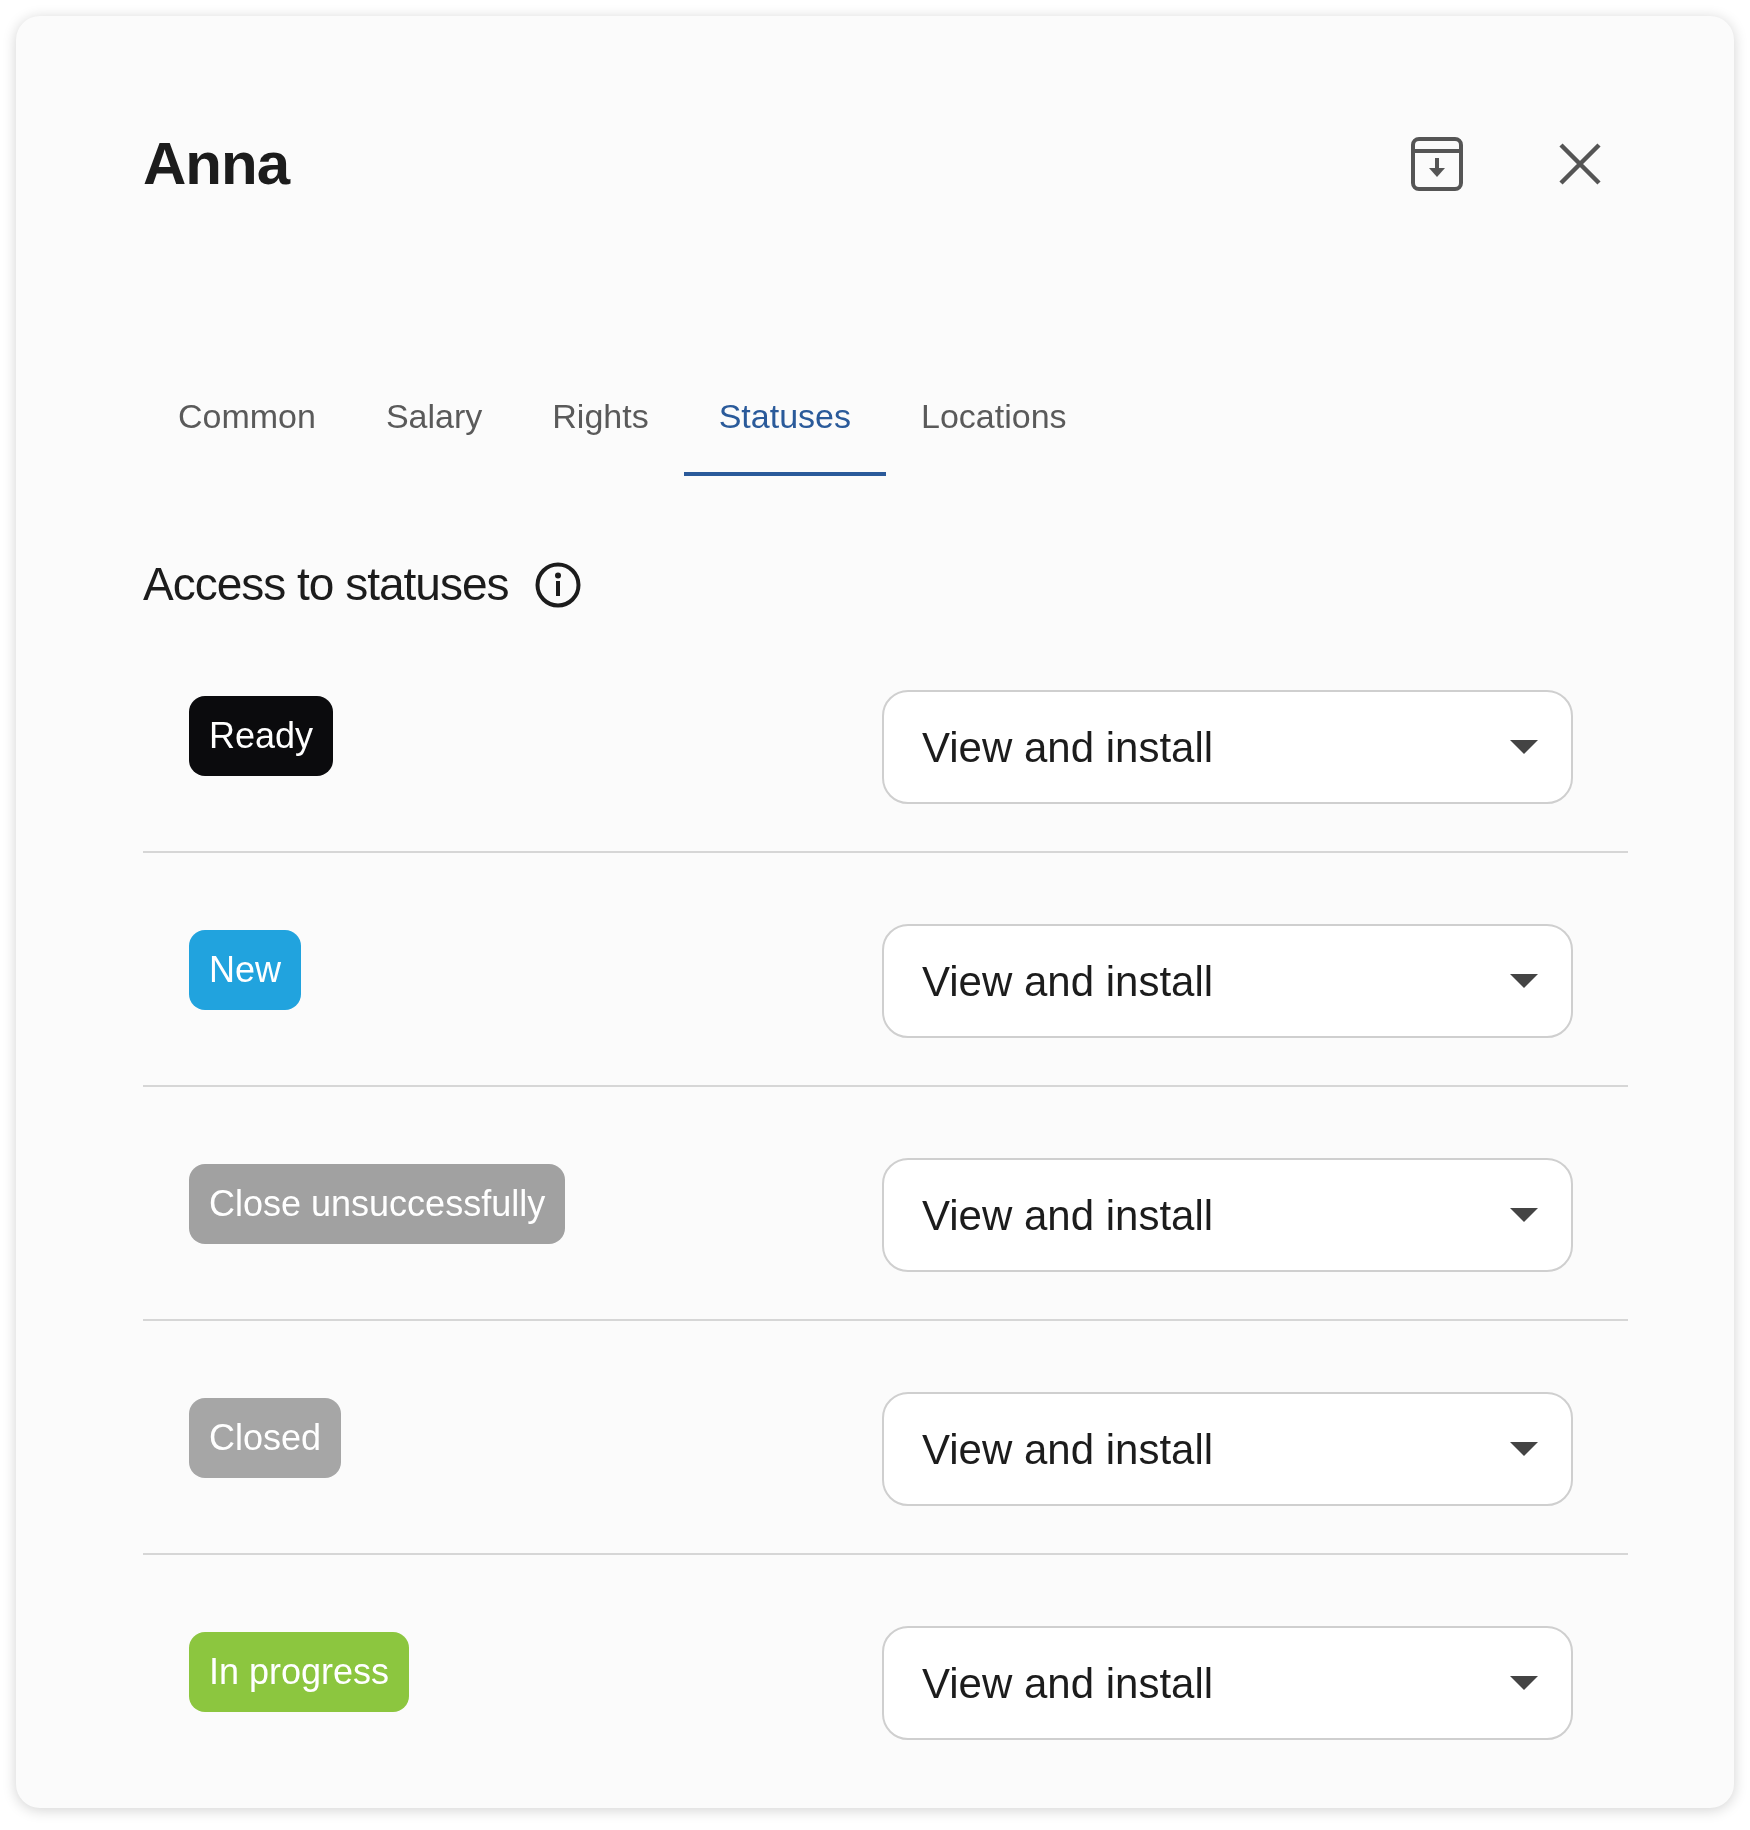  Describe the element at coordinates (377, 1204) in the screenshot. I see `status-tag: Close unsuccessfully` at that location.